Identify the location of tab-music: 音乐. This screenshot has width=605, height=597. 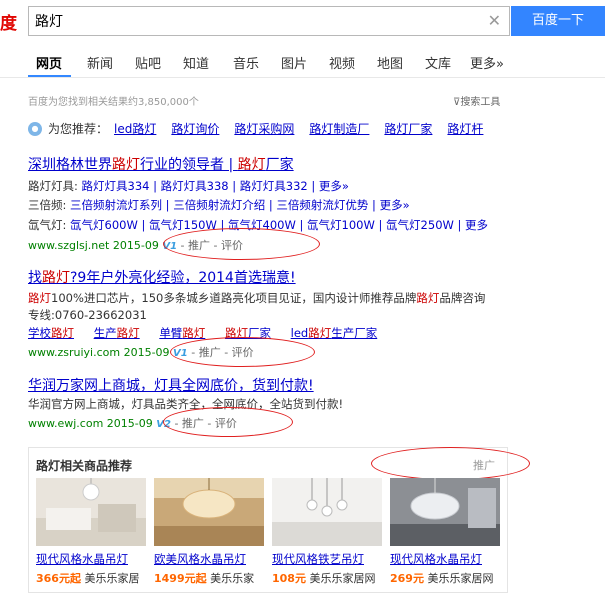
(246, 62).